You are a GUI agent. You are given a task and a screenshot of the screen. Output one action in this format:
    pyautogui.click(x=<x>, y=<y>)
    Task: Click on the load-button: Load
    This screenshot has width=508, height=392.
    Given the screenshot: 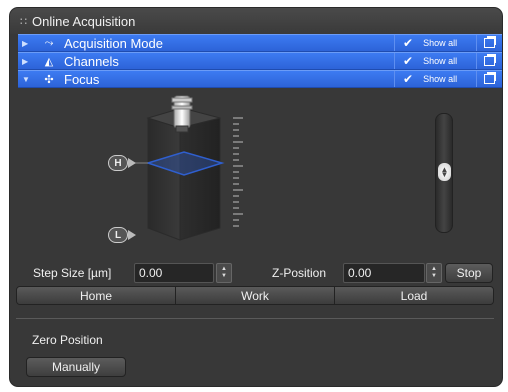 What is the action you would take?
    pyautogui.click(x=414, y=295)
    